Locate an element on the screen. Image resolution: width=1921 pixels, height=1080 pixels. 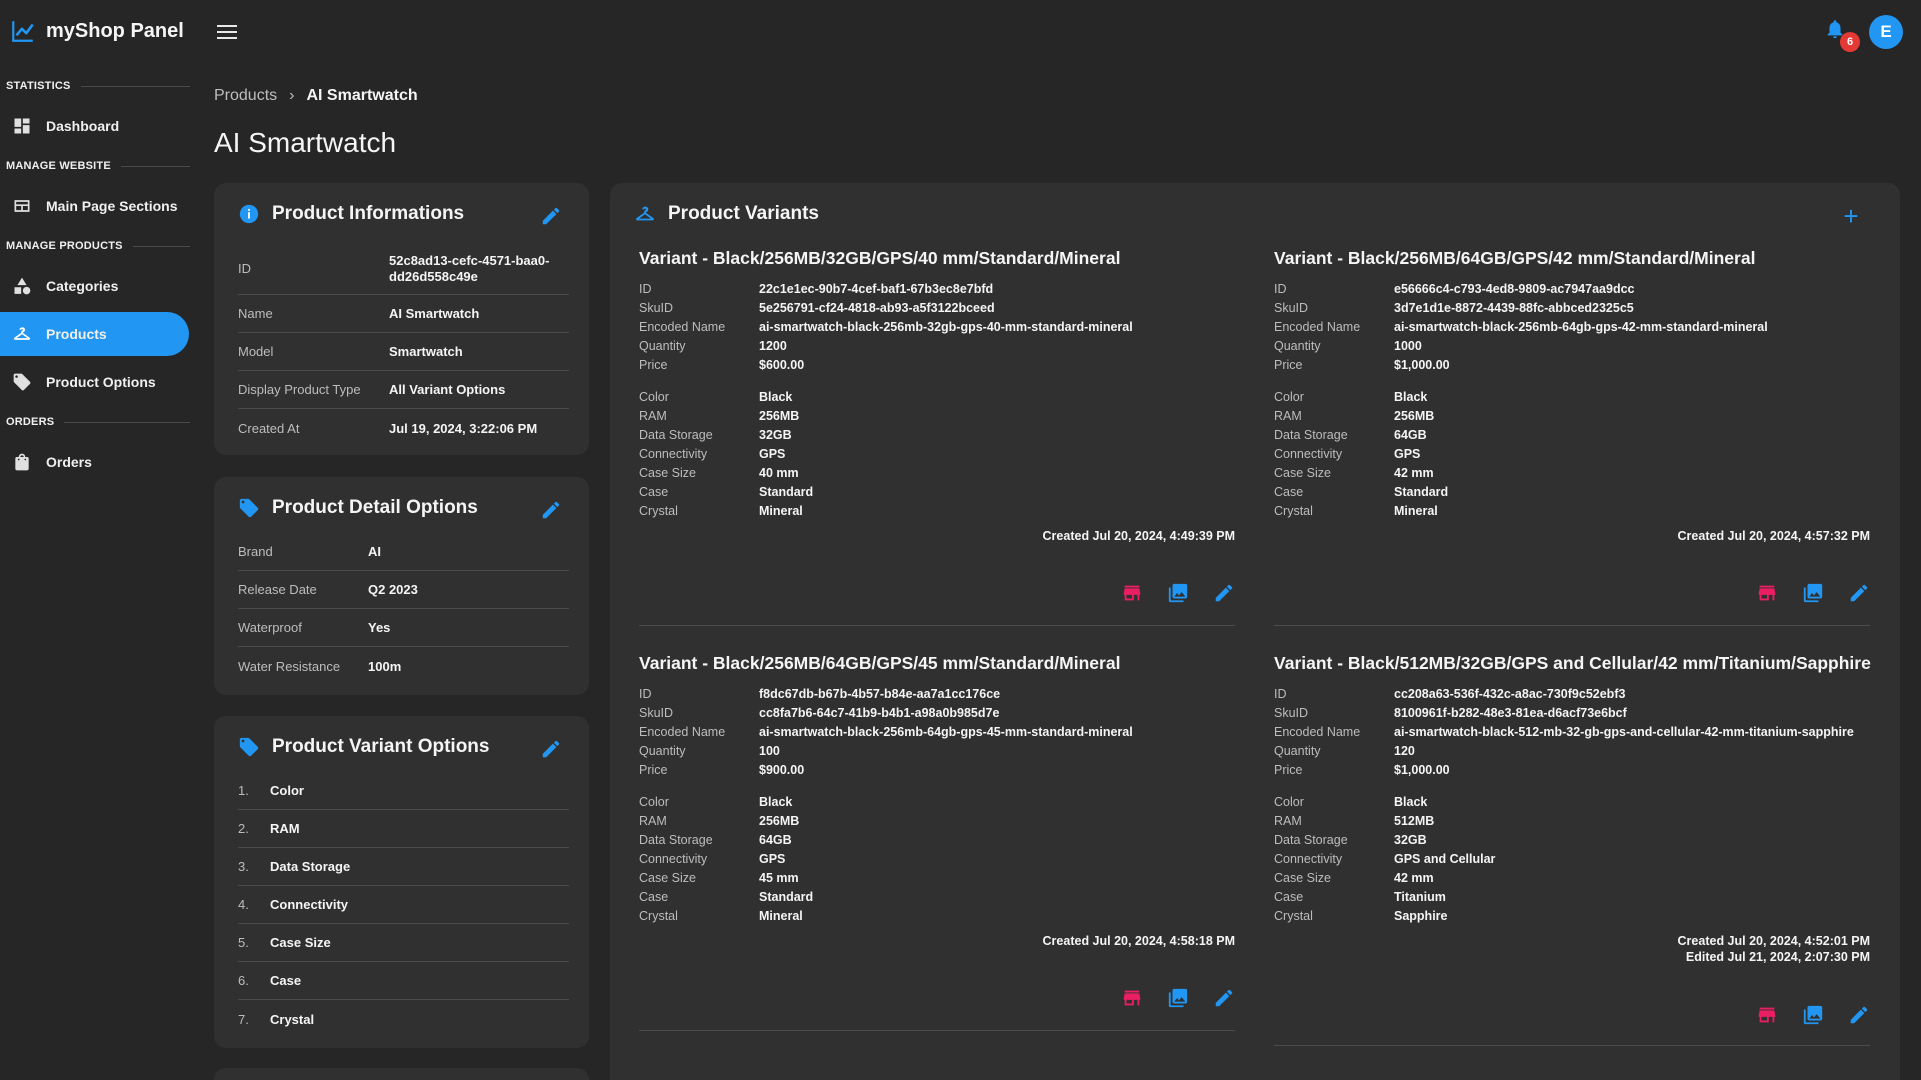
sidebar-item-orders: Orders is located at coordinates (94, 462).